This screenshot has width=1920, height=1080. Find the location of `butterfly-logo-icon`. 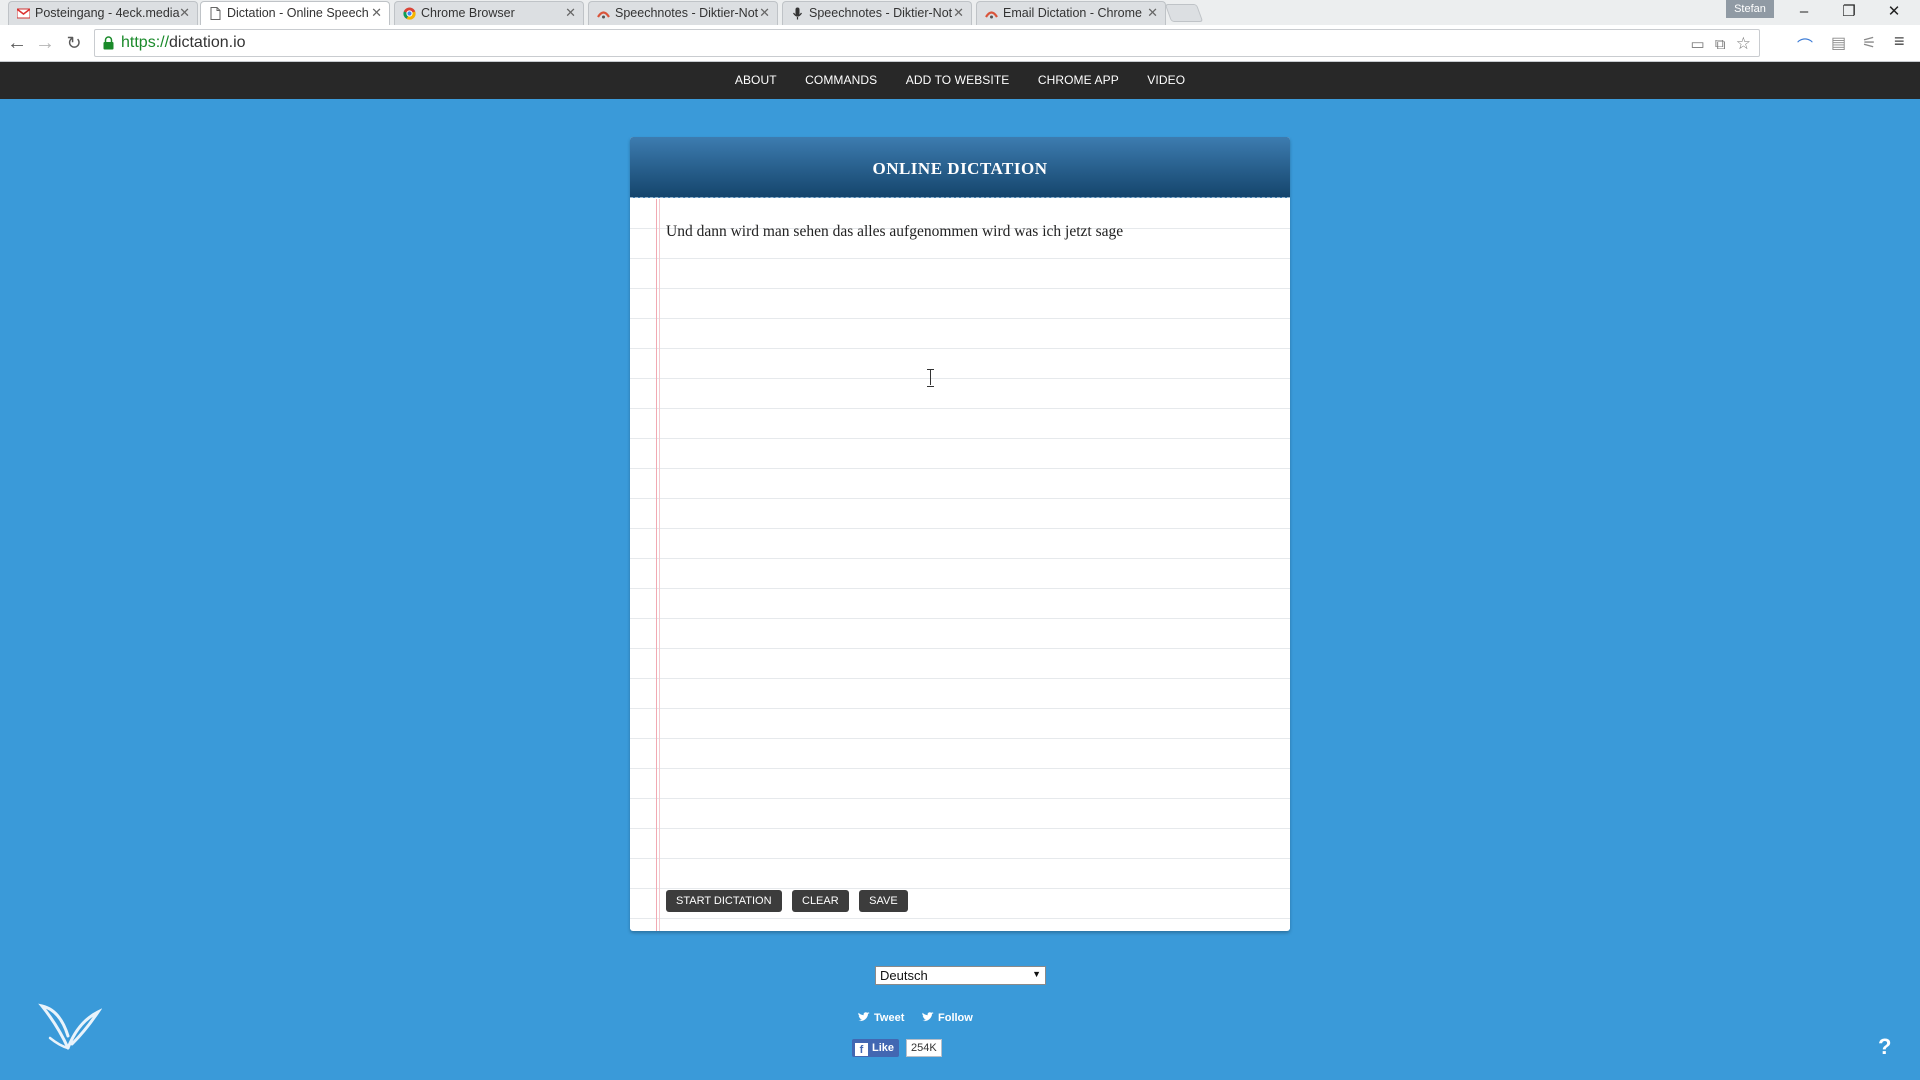

butterfly-logo-icon is located at coordinates (70, 1026).